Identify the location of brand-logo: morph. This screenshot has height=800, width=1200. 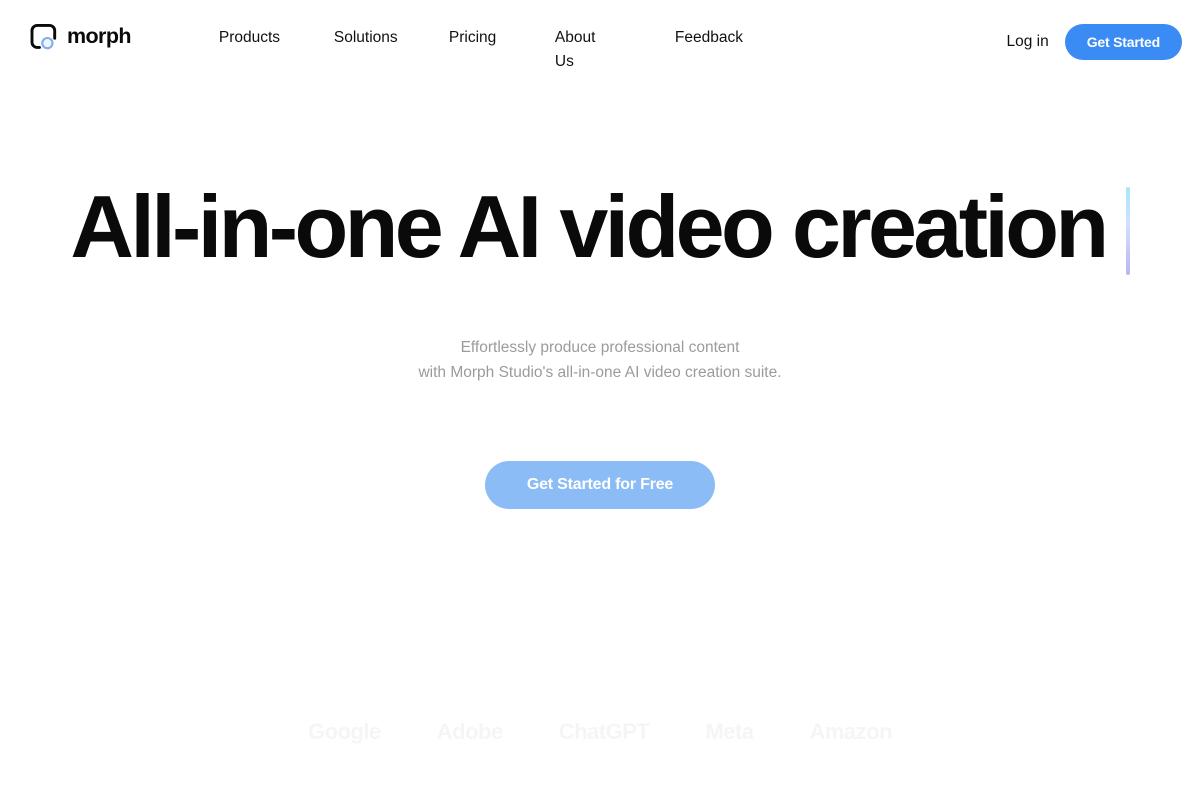
(80, 37).